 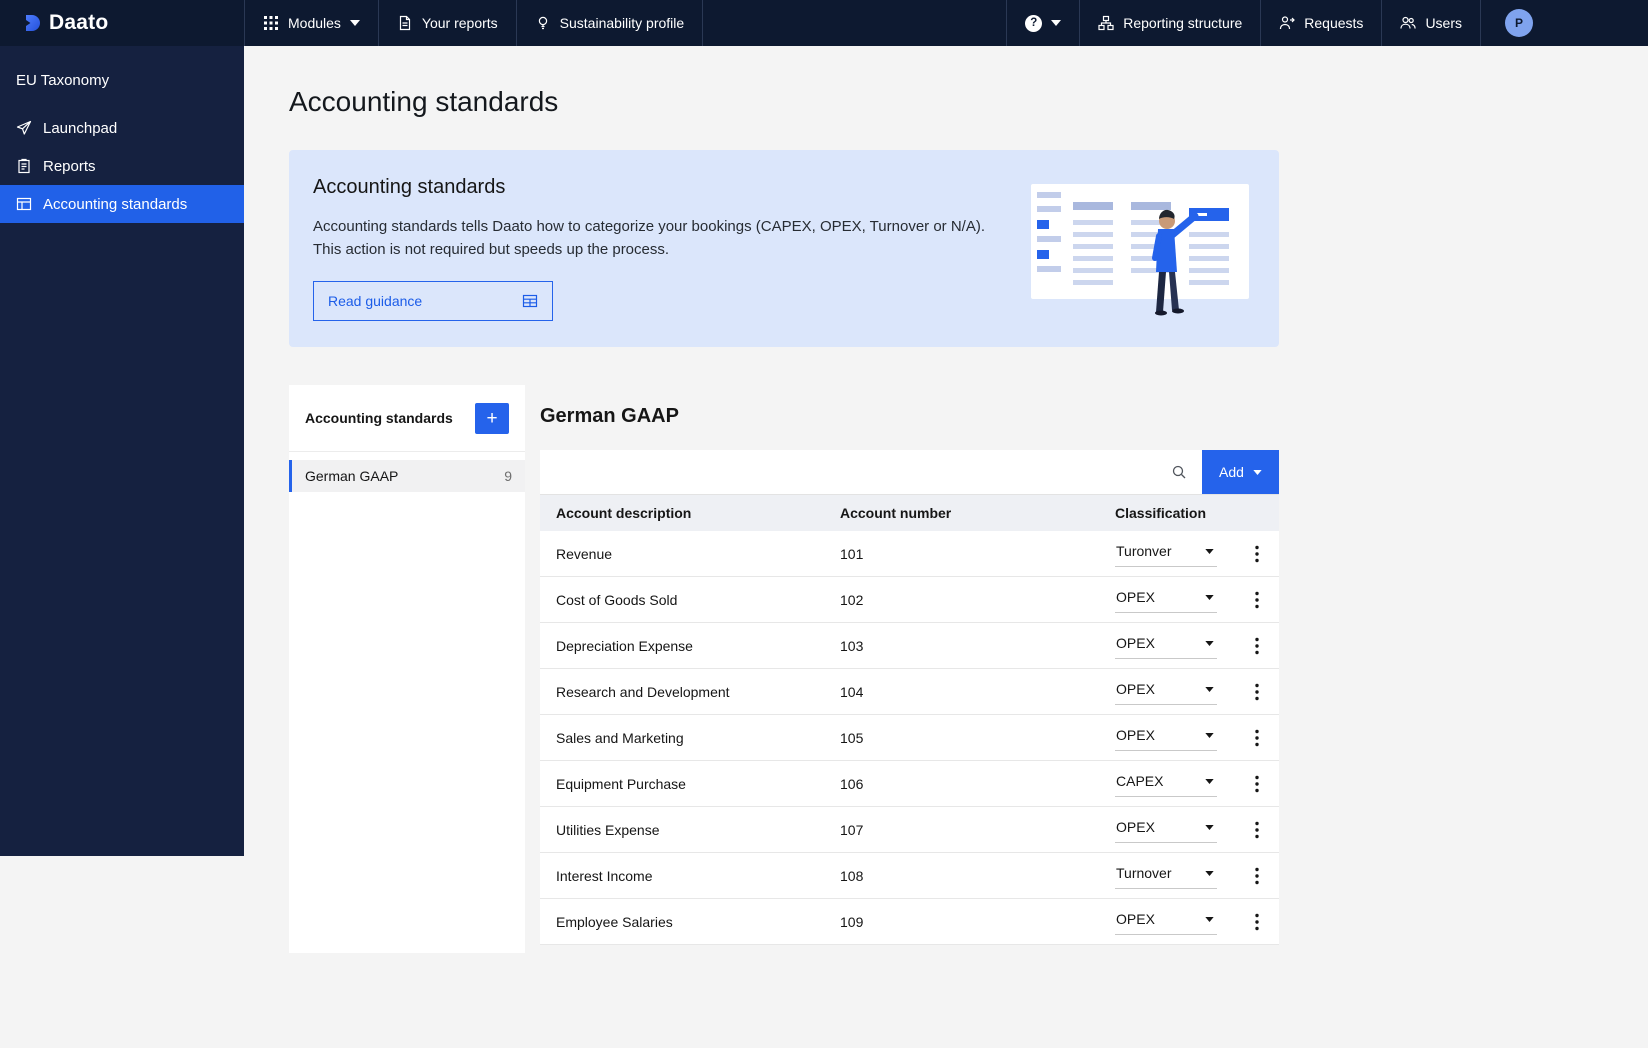 What do you see at coordinates (1564, 23) in the screenshot?
I see `avatar-zone: P` at bounding box center [1564, 23].